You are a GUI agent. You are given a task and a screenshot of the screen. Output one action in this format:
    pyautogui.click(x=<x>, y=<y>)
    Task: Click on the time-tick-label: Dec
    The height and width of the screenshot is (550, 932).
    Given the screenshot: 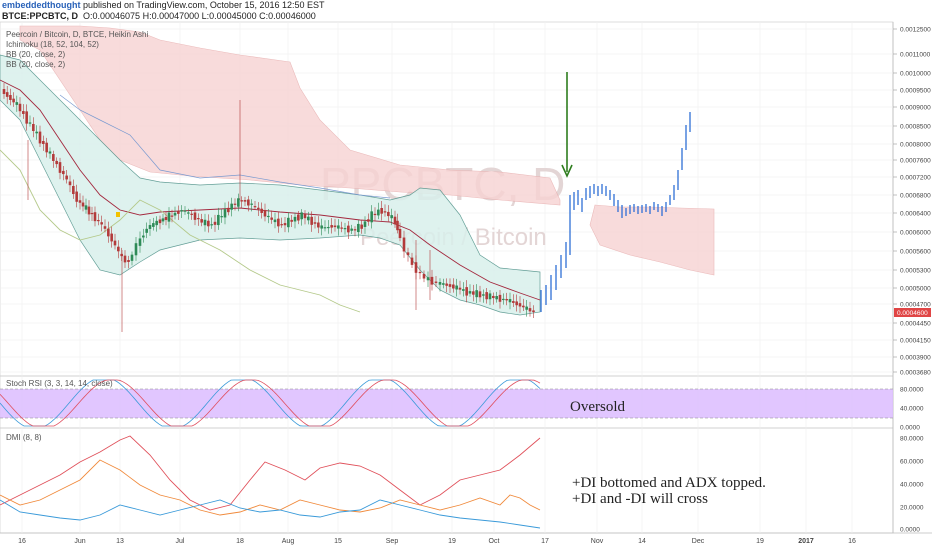 What is the action you would take?
    pyautogui.click(x=698, y=541)
    